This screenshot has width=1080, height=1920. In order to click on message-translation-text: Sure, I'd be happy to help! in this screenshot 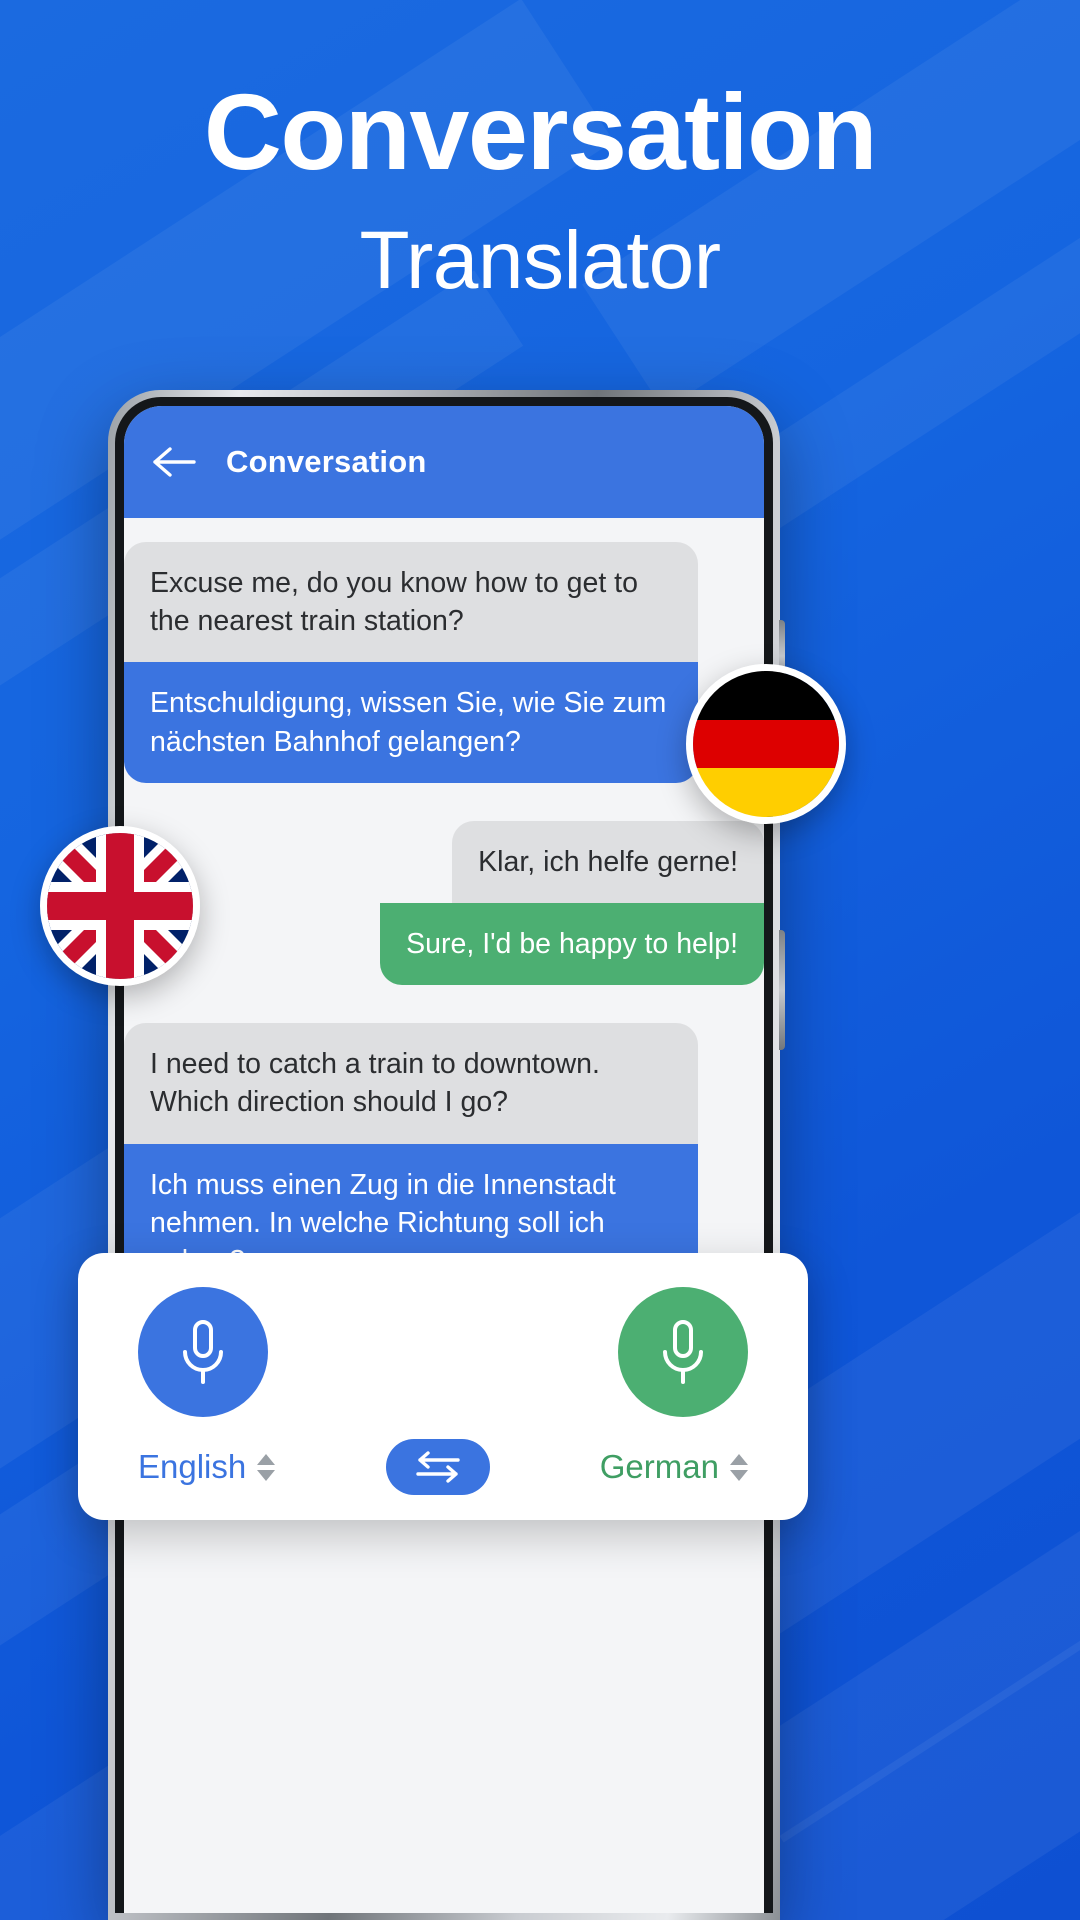, I will do `click(572, 944)`.